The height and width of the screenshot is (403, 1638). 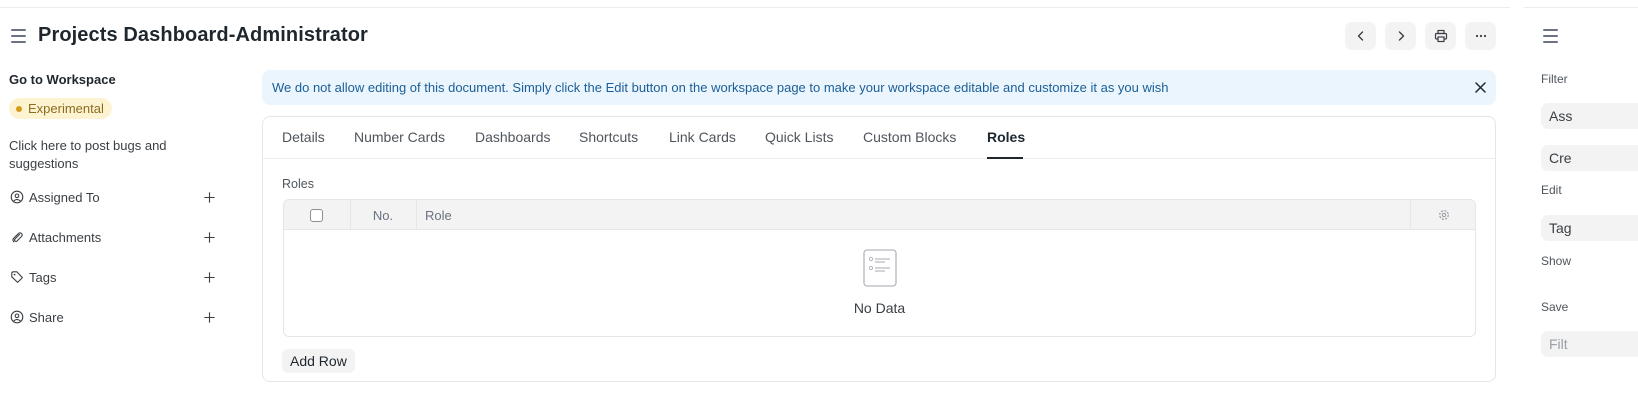 I want to click on tab-details: Details, so click(x=303, y=137).